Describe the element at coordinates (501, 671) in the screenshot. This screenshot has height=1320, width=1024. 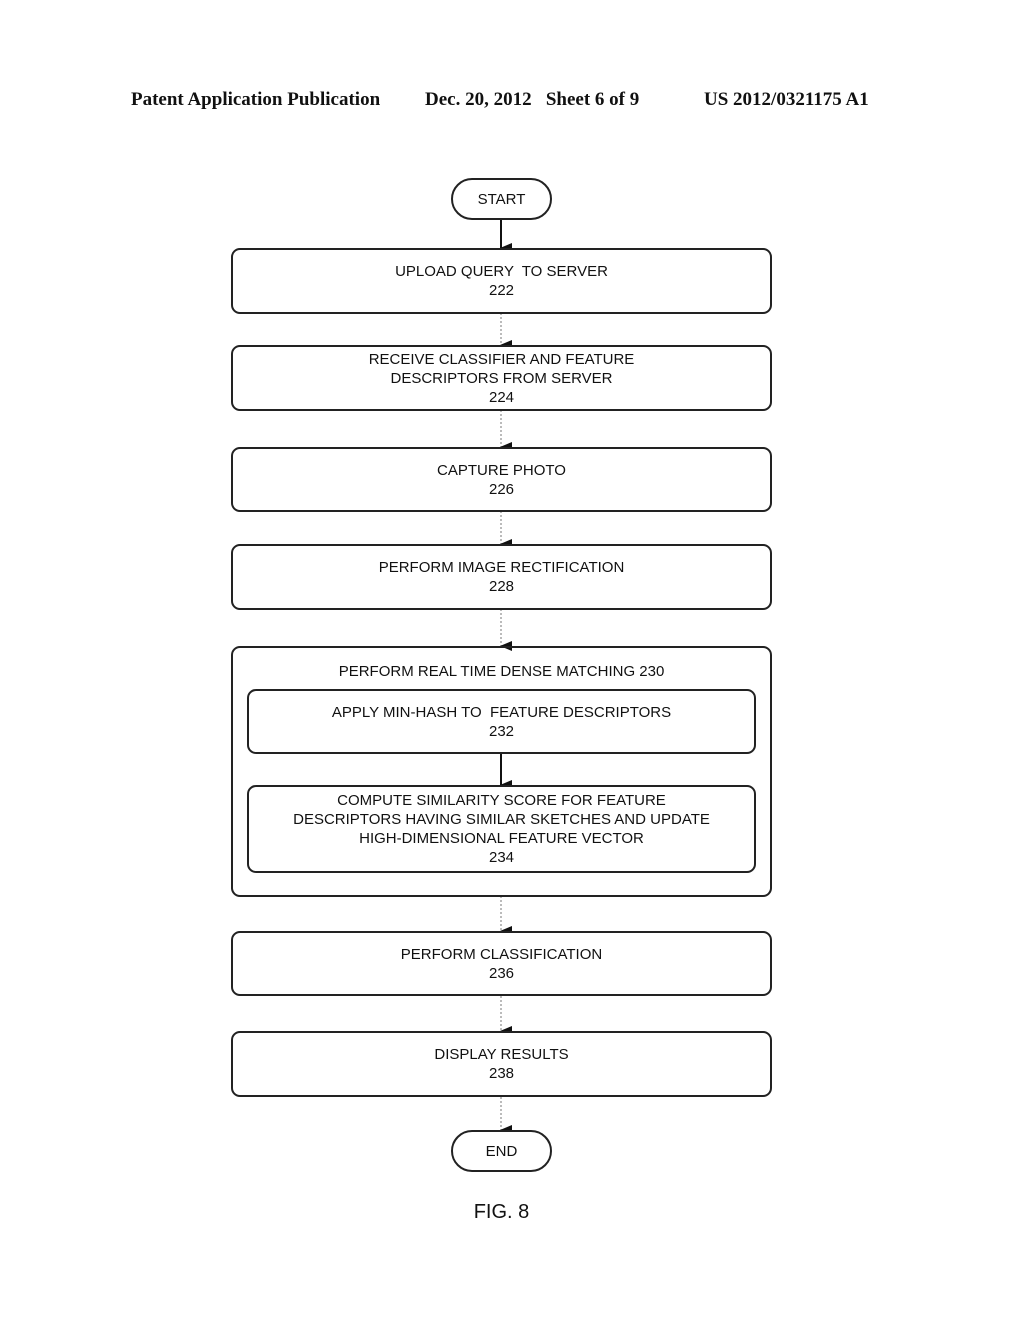
I see `group-title: PERFORM REAL TIME DENSE MATCHING 230` at that location.